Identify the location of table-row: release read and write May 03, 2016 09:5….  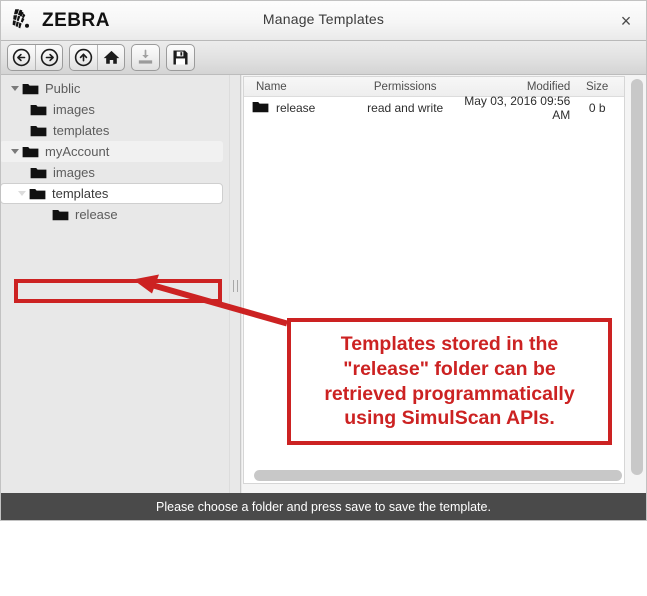
(434, 108).